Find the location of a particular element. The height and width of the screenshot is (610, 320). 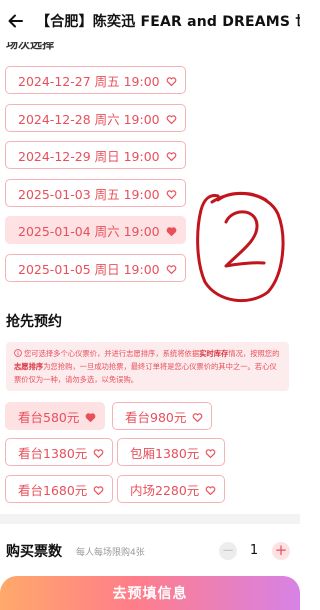

session-option-selected: 2025-01-04 周六 19:00 is located at coordinates (95, 230).